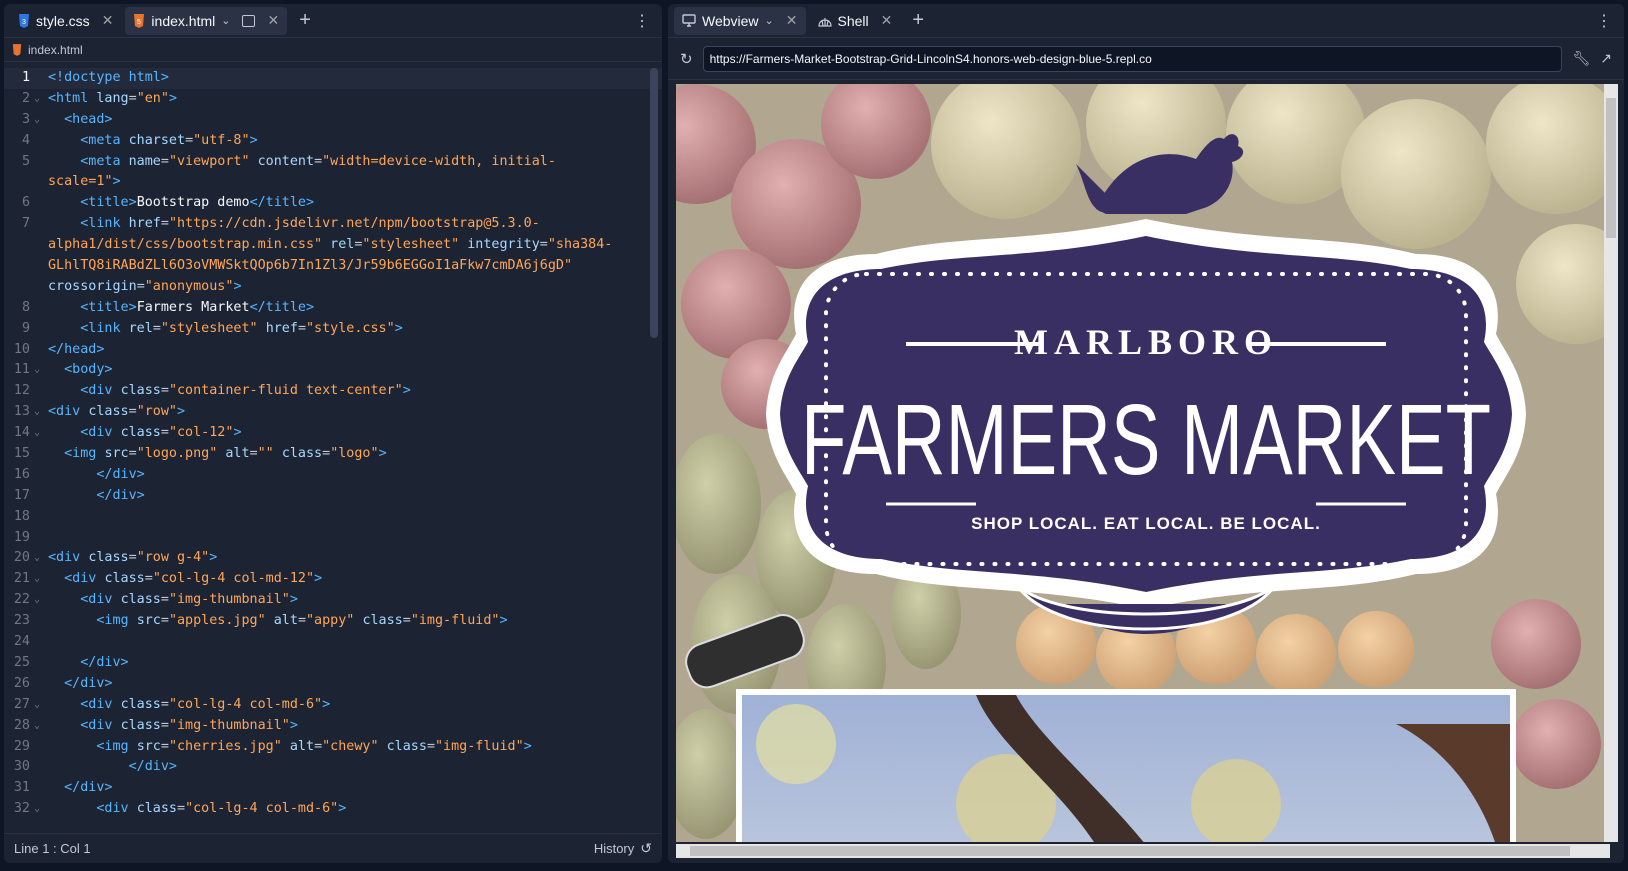  What do you see at coordinates (333, 308) in the screenshot?
I see `code-line: 8 <title>Farmers Market</title>` at bounding box center [333, 308].